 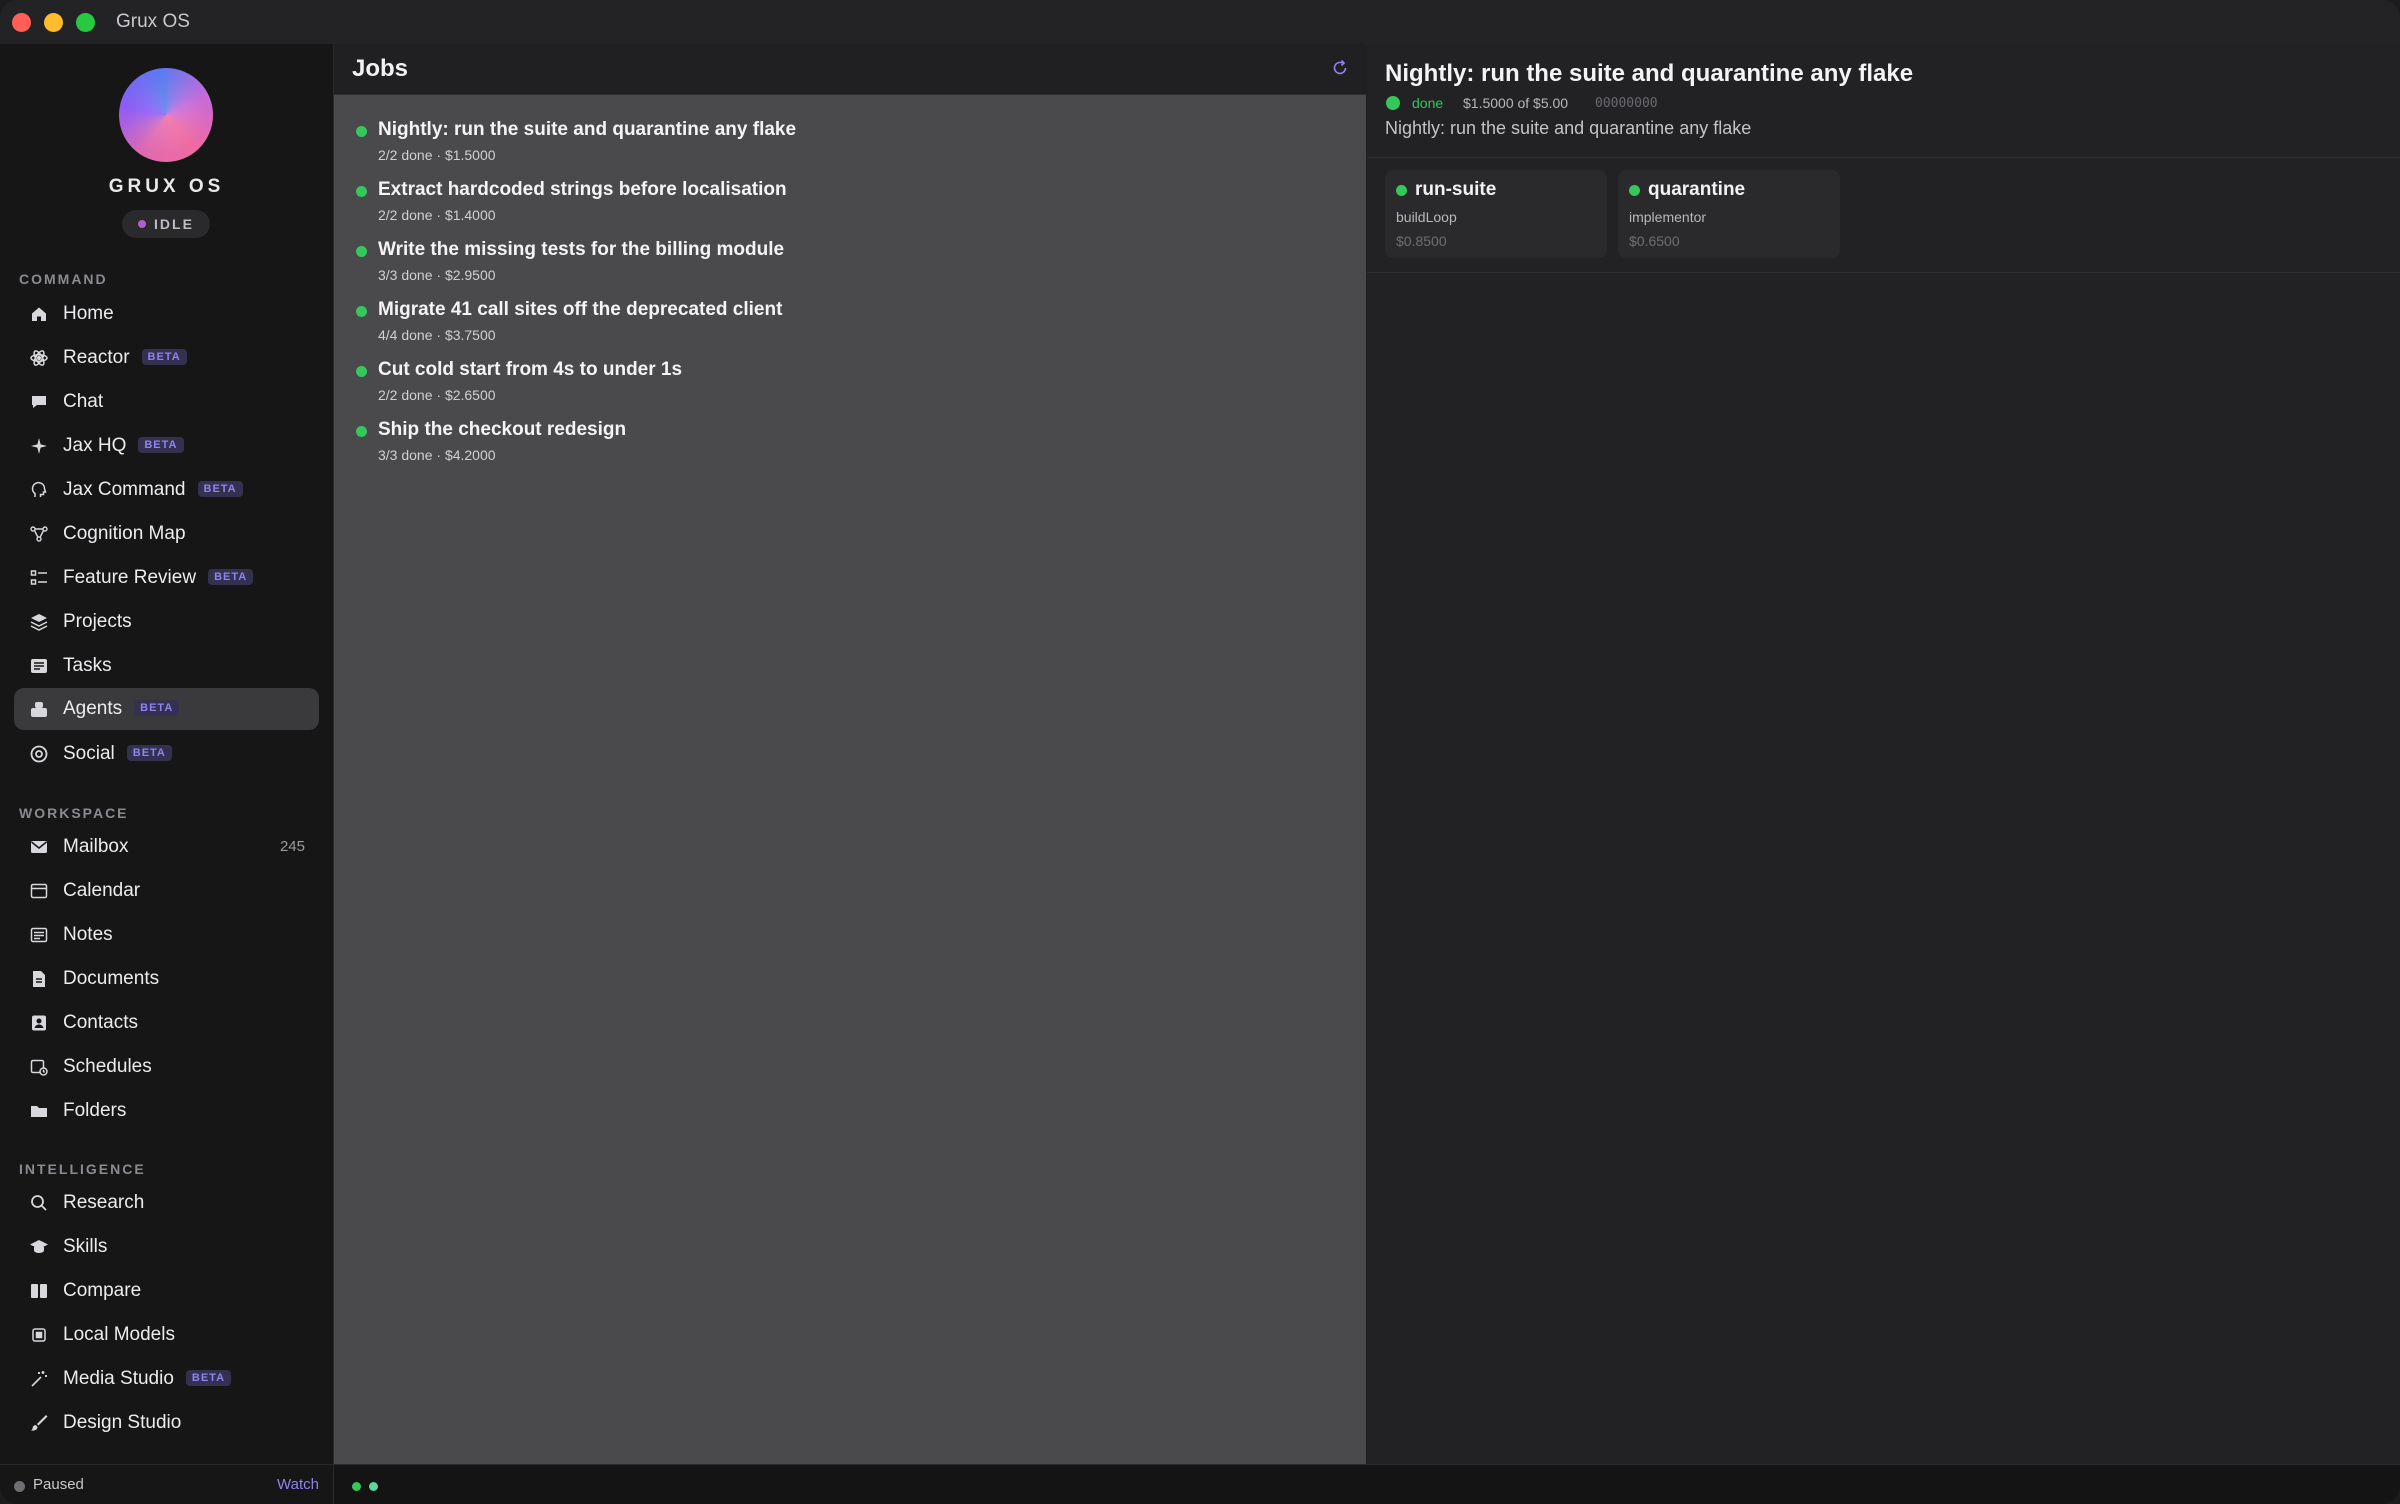 What do you see at coordinates (111, 978) in the screenshot?
I see `sidebar-item-label: Documents` at bounding box center [111, 978].